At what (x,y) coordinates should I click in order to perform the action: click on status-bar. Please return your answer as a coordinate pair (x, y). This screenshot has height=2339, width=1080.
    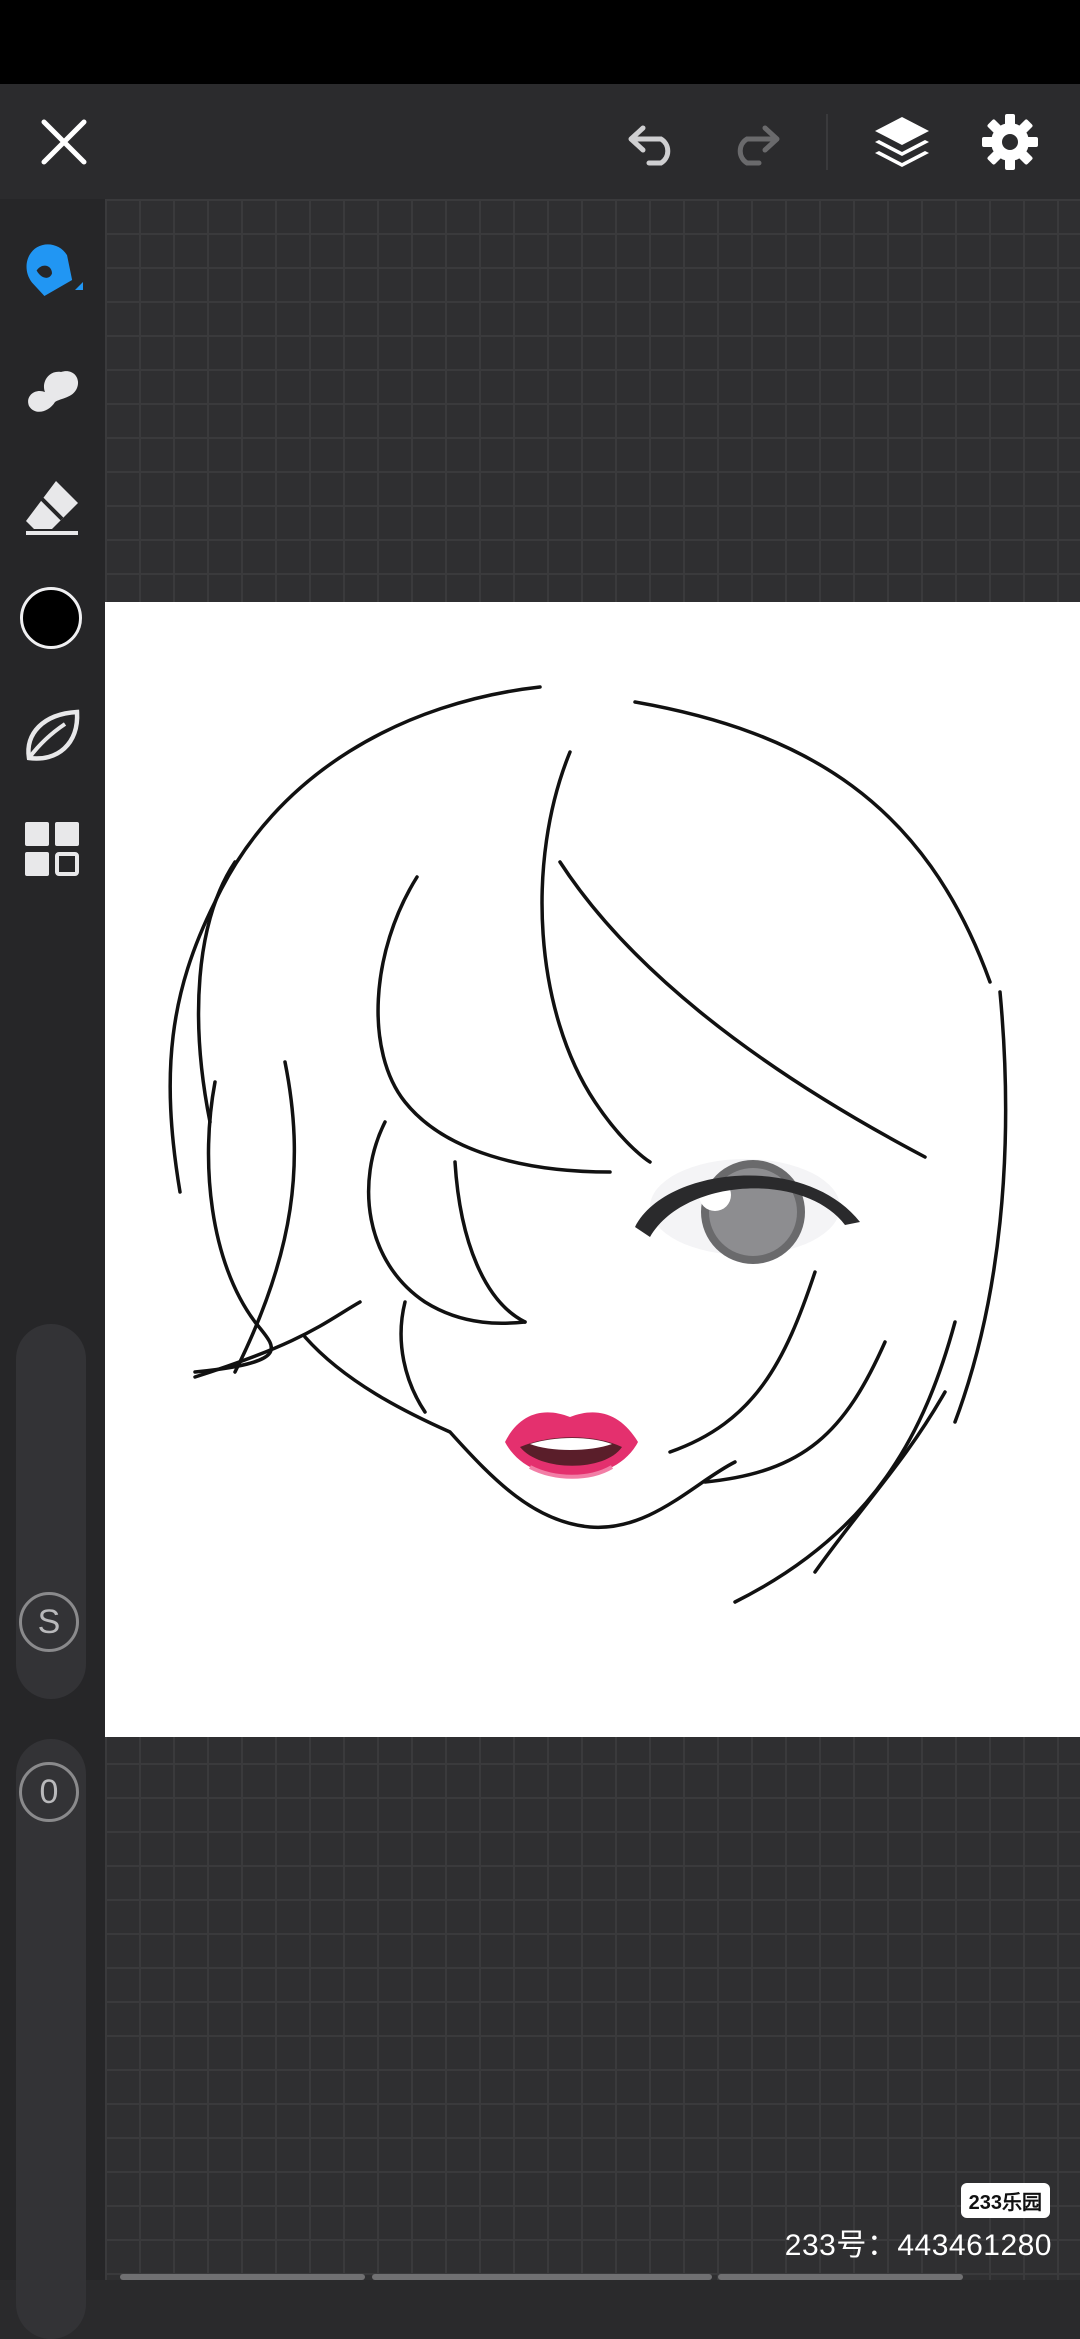
    Looking at the image, I should click on (540, 42).